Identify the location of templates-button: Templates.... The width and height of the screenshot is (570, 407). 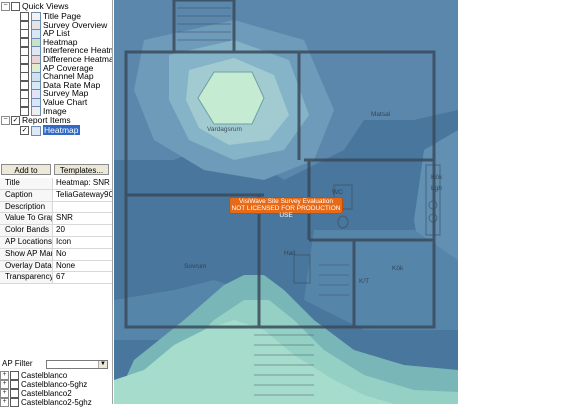
(81, 169).